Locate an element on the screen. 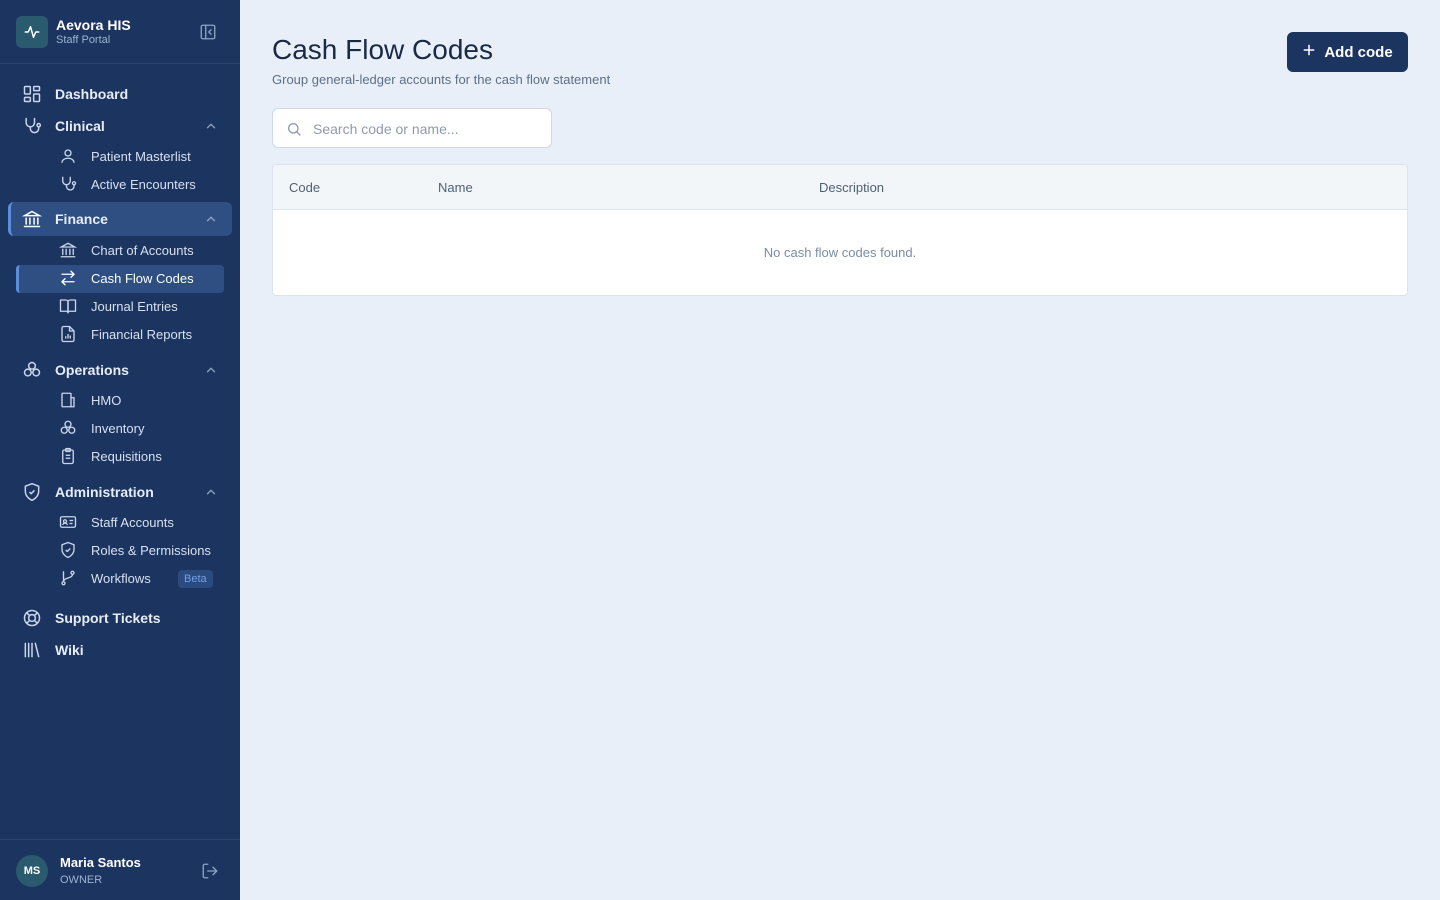 The height and width of the screenshot is (900, 1440). sidebar-item-label: Dashboard is located at coordinates (92, 94).